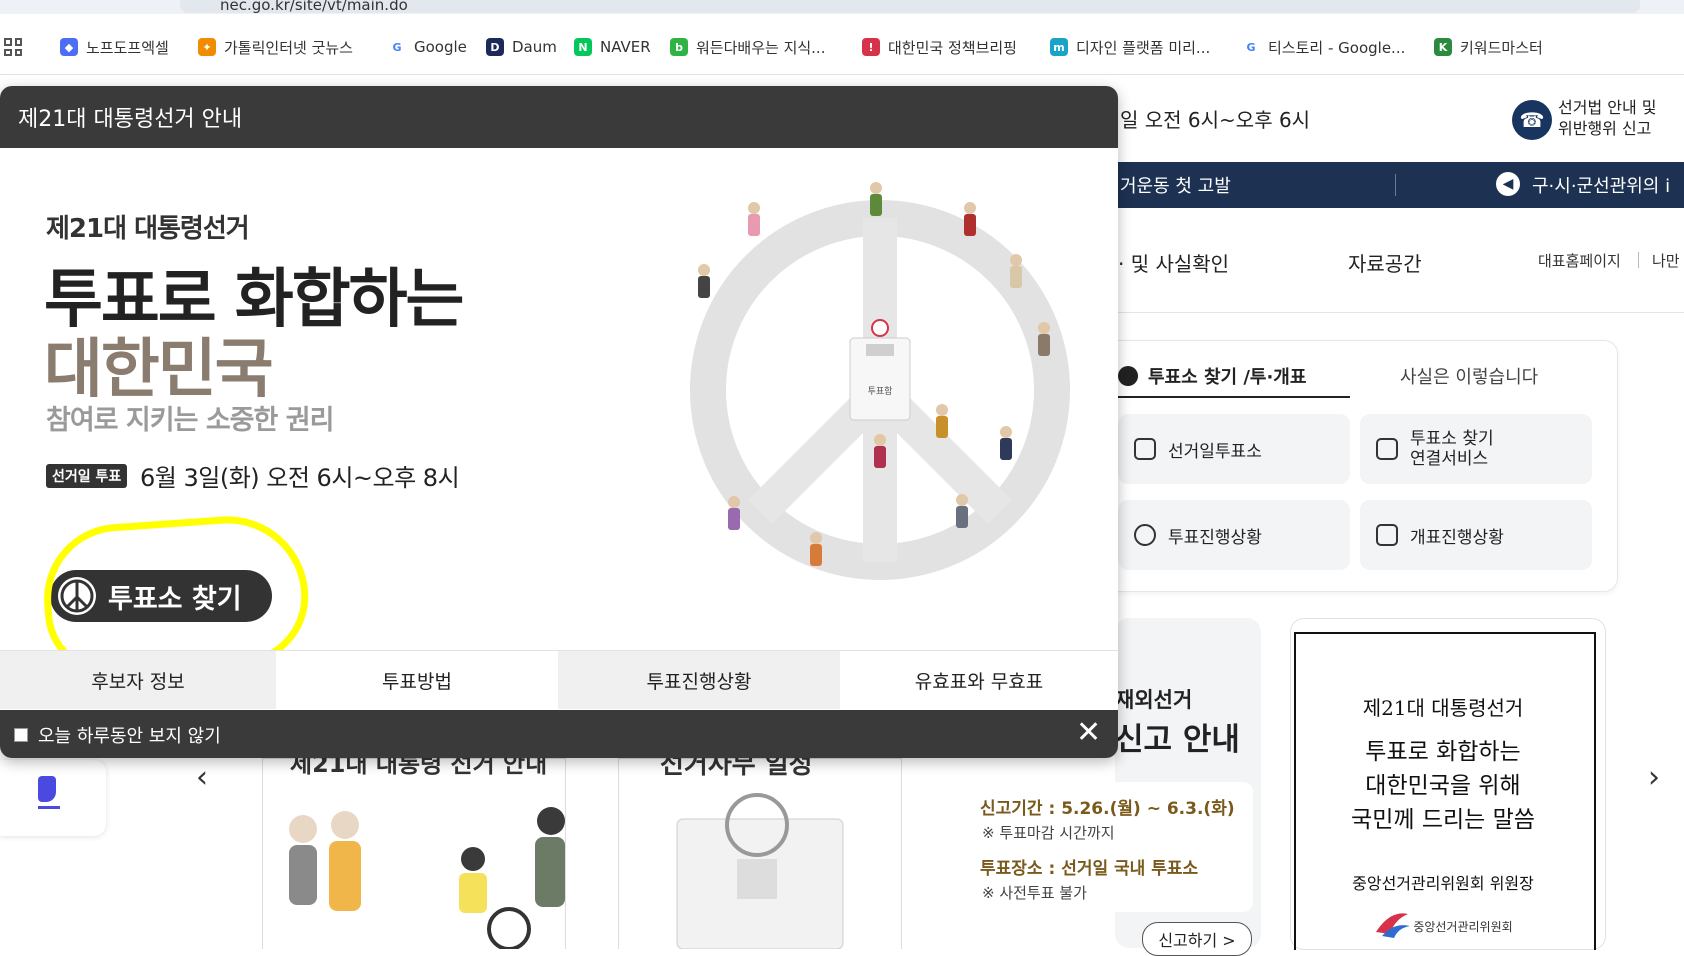 The width and height of the screenshot is (1684, 956). Describe the element at coordinates (1154, 700) in the screenshot. I see `abroad-title: 재외선거` at that location.